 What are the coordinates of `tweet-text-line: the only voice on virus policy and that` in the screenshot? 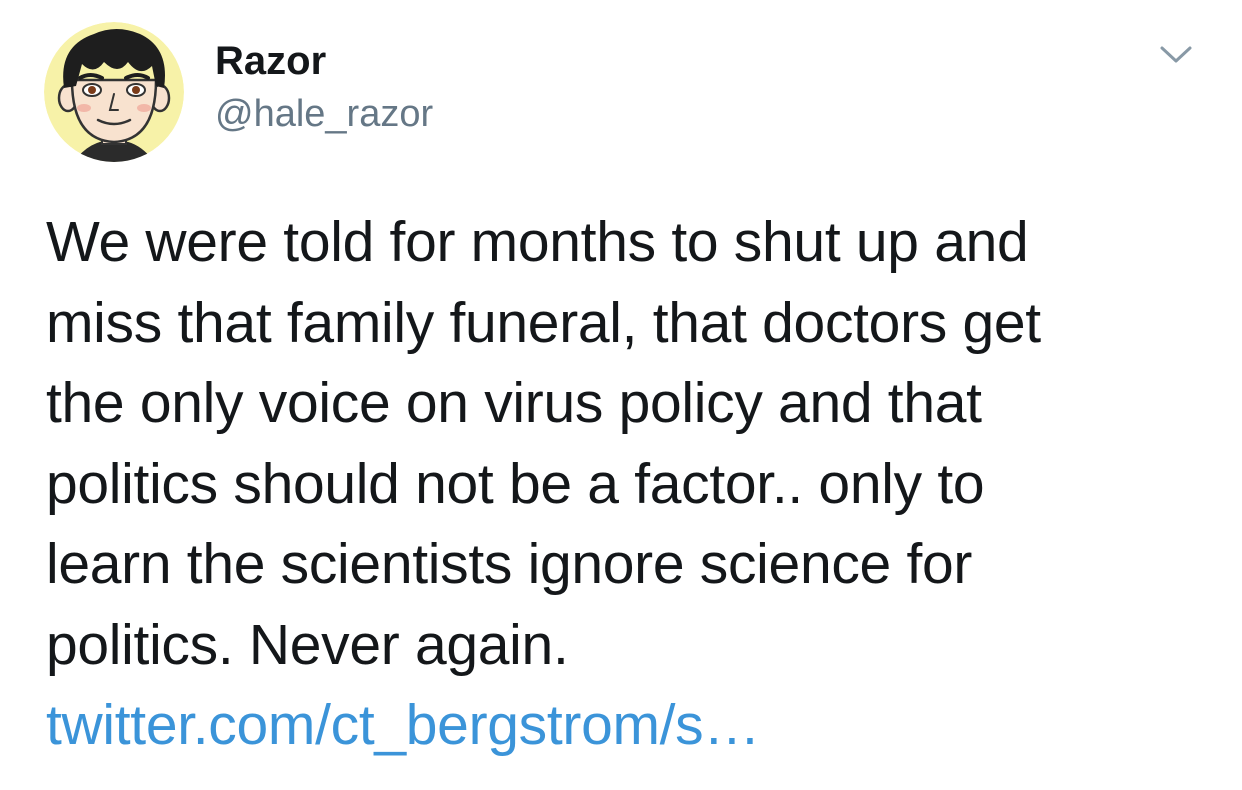 It's located at (514, 403).